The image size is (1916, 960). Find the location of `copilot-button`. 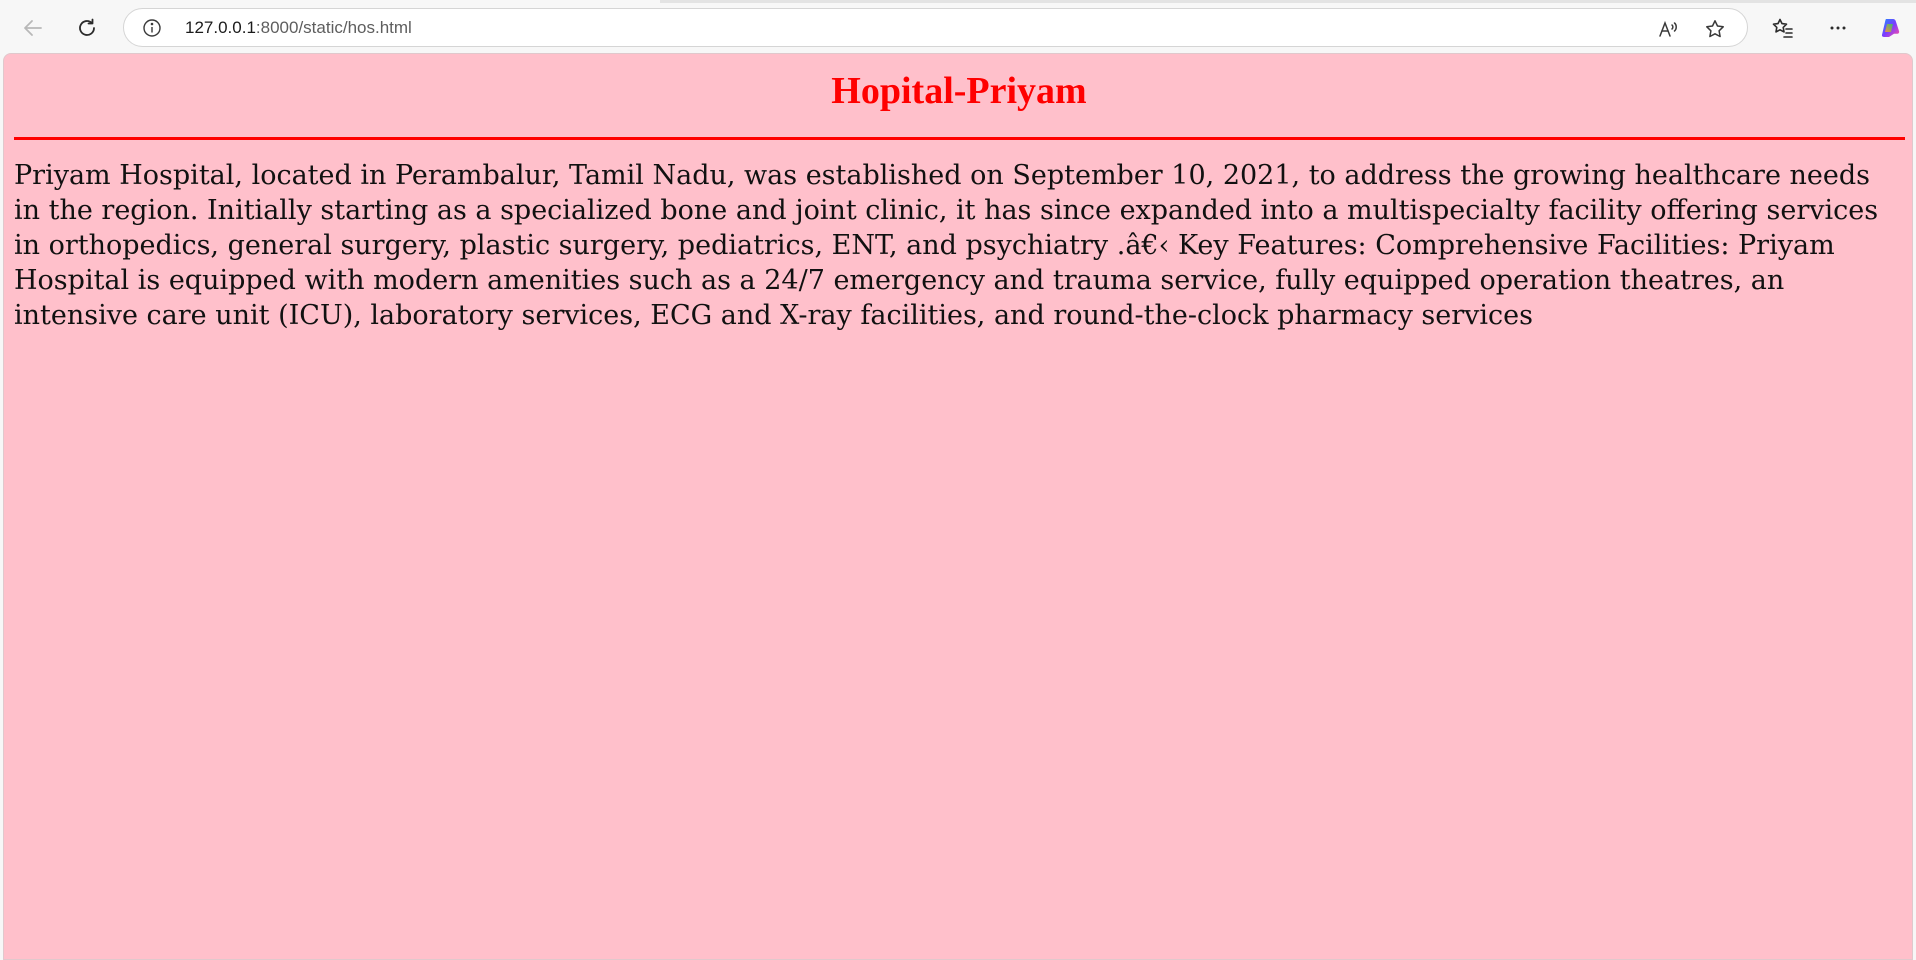

copilot-button is located at coordinates (1891, 28).